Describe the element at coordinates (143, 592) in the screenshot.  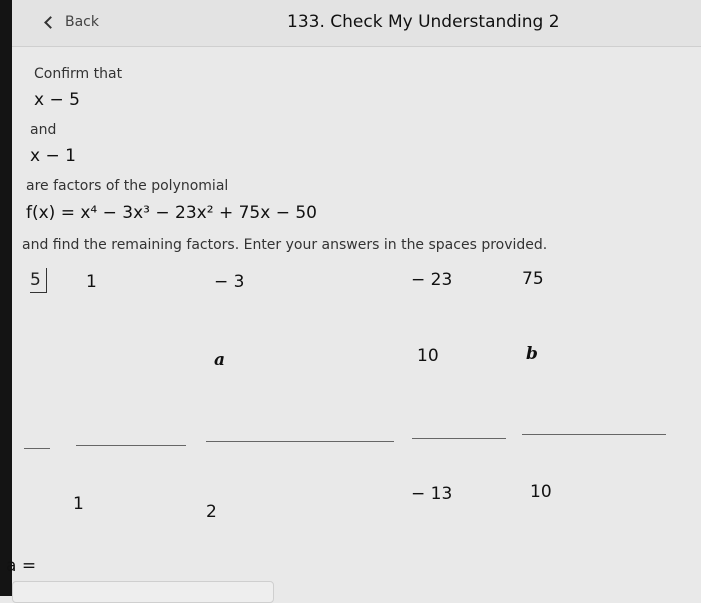
I see `answer-a-input` at that location.